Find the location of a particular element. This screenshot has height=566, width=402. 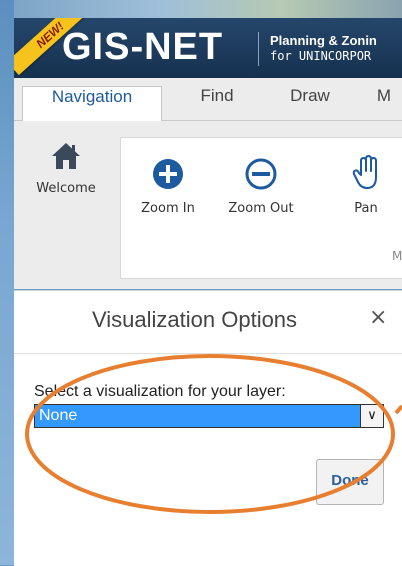

header-divider is located at coordinates (258, 49).